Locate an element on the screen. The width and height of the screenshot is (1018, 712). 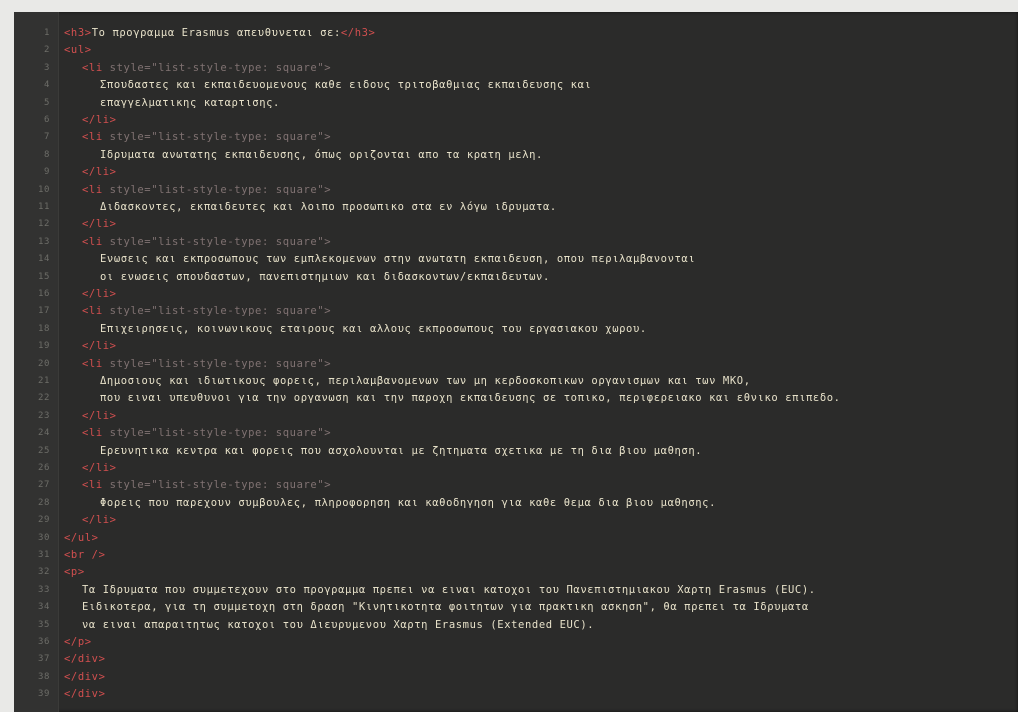
code-line: 30 </ul> is located at coordinates (516, 538).